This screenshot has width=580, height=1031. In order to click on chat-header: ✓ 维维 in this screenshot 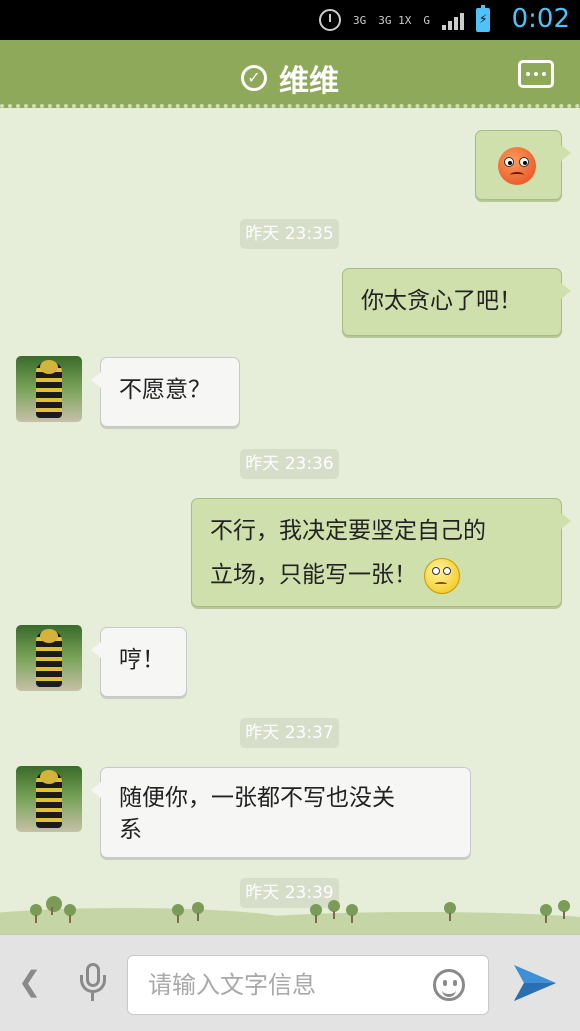, I will do `click(290, 74)`.